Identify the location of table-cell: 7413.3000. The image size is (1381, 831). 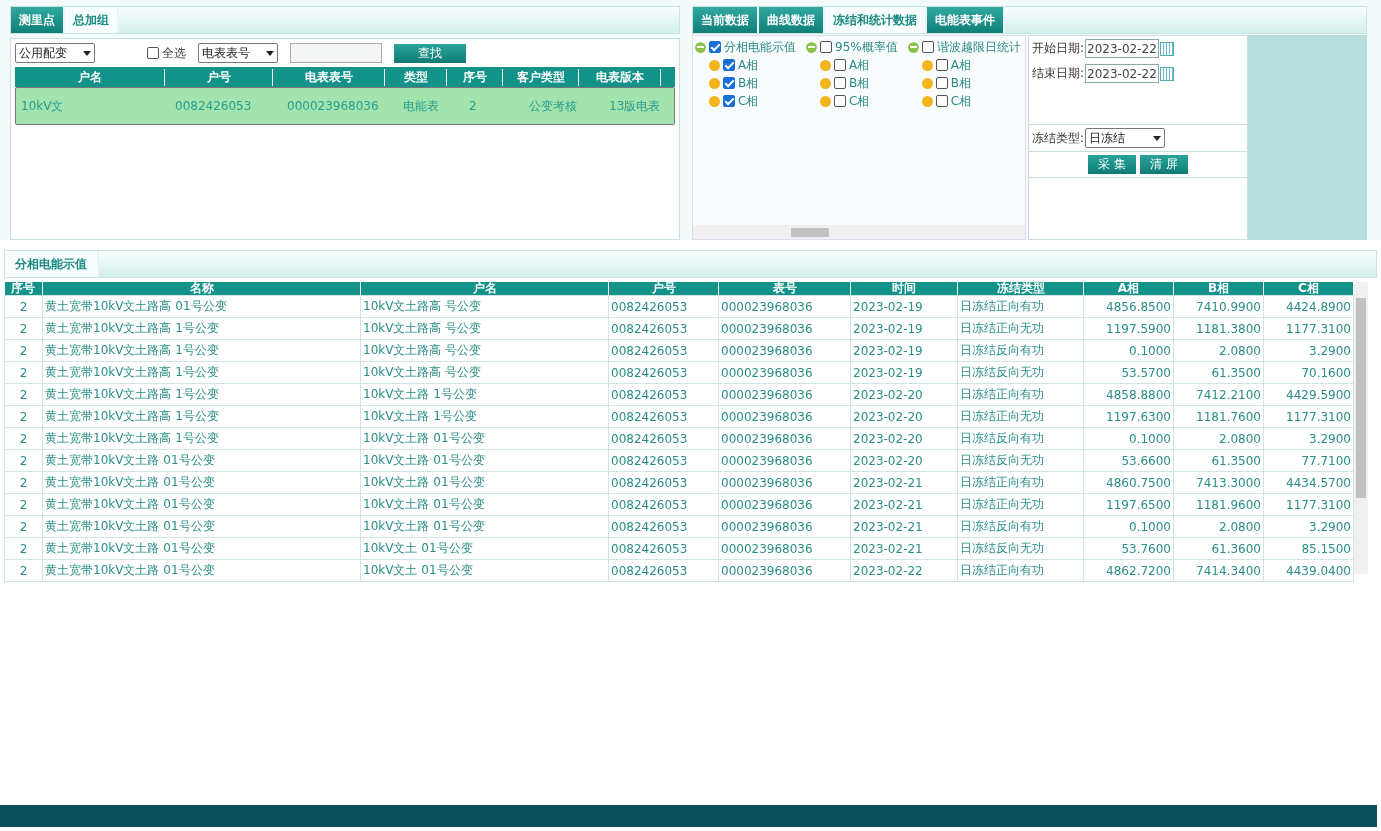
(1228, 482).